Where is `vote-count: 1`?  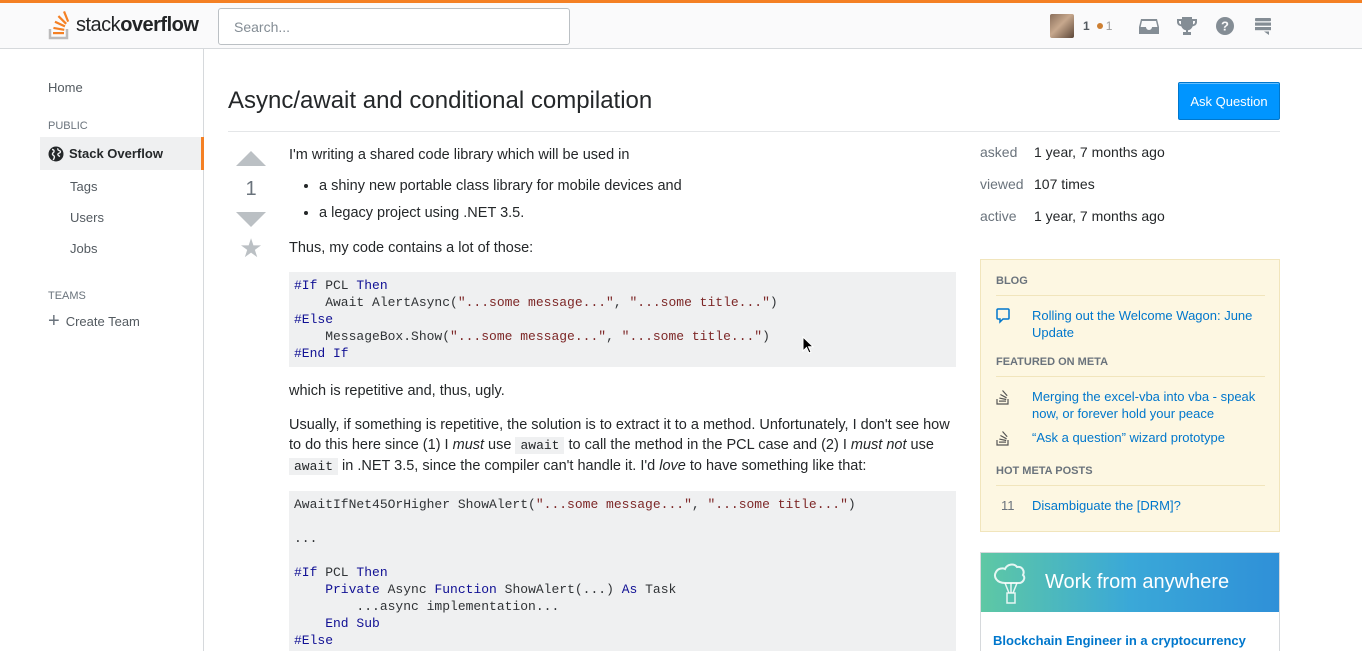 vote-count: 1 is located at coordinates (251, 189).